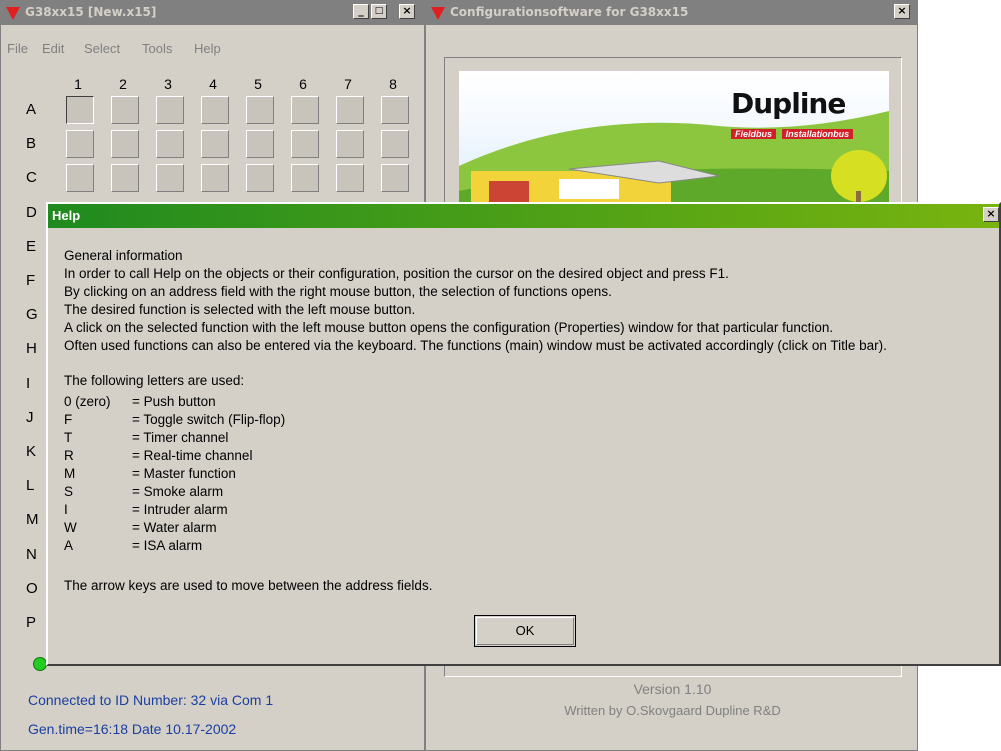 This screenshot has width=1001, height=751. I want to click on letter-key: F, so click(68, 419).